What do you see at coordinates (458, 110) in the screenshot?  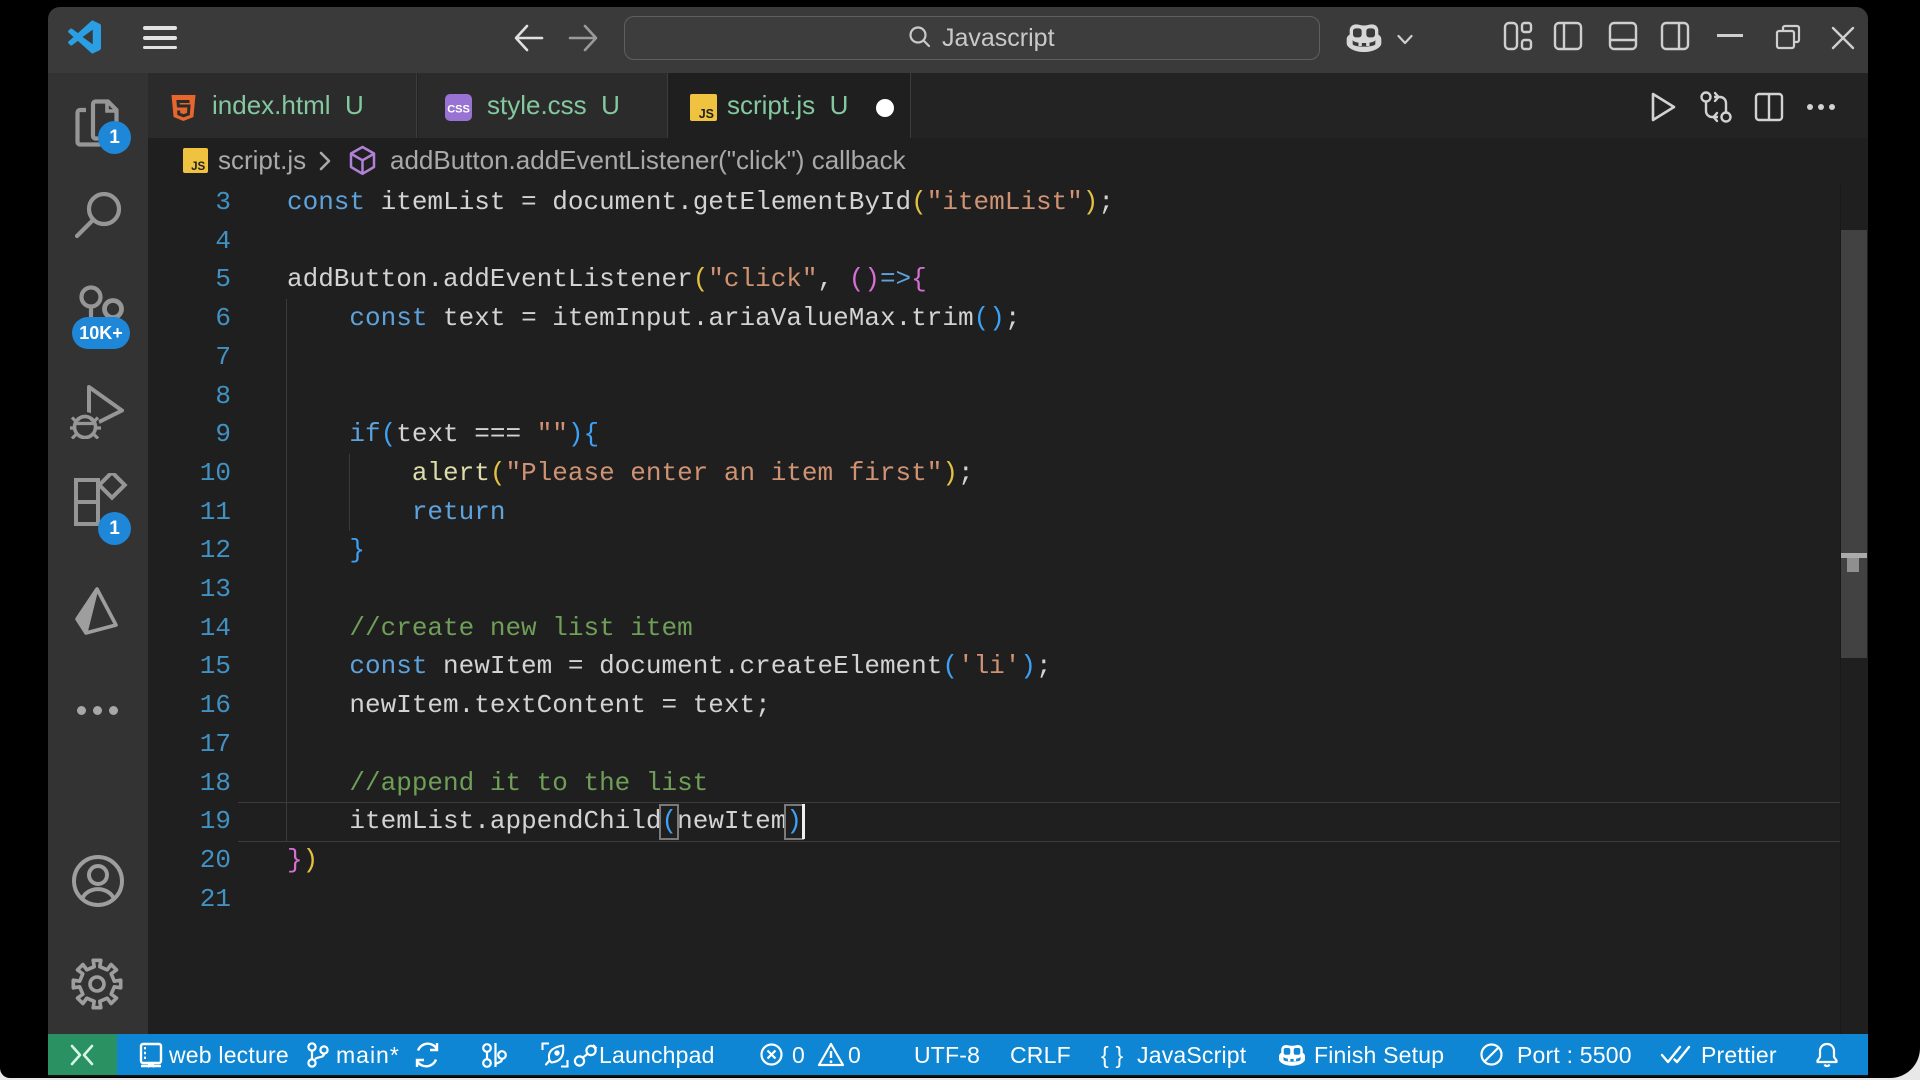 I see `svg-text: CSS` at bounding box center [458, 110].